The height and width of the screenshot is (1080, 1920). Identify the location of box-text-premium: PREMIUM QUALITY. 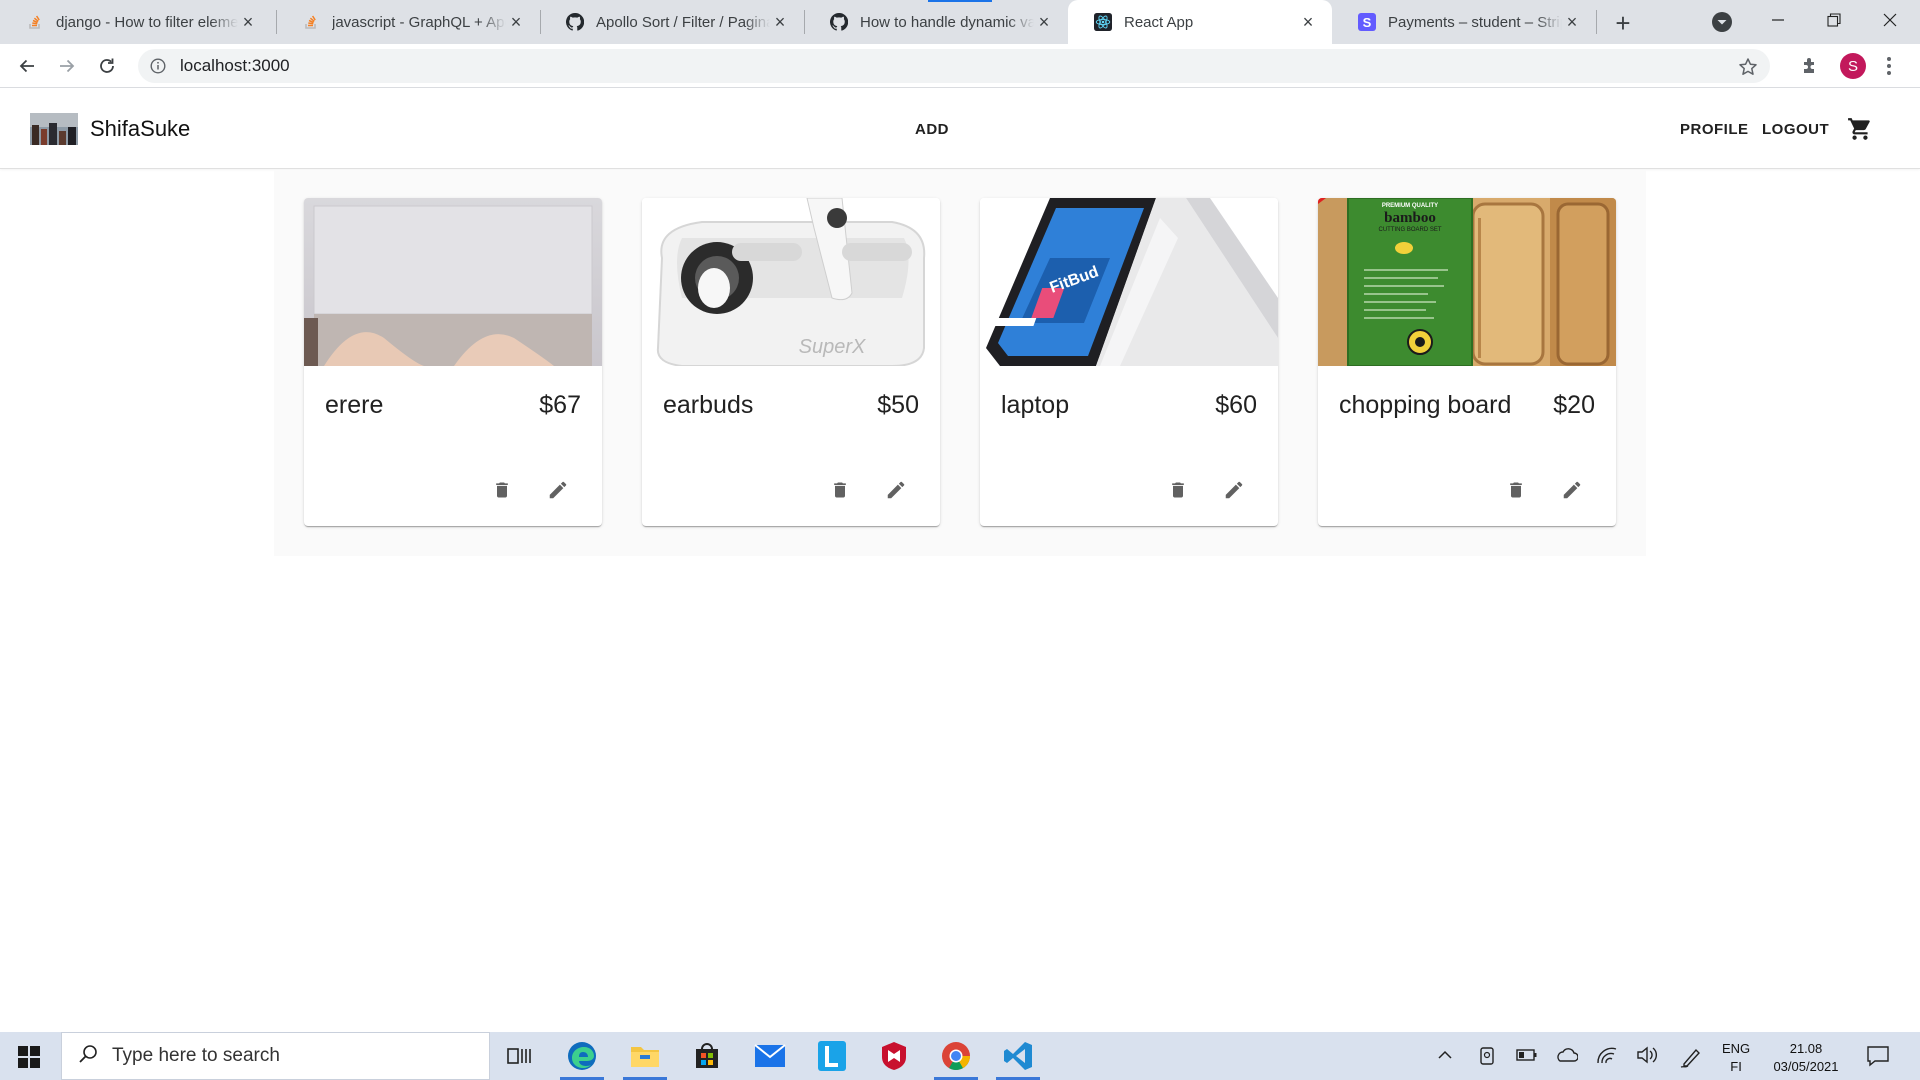
(1410, 206).